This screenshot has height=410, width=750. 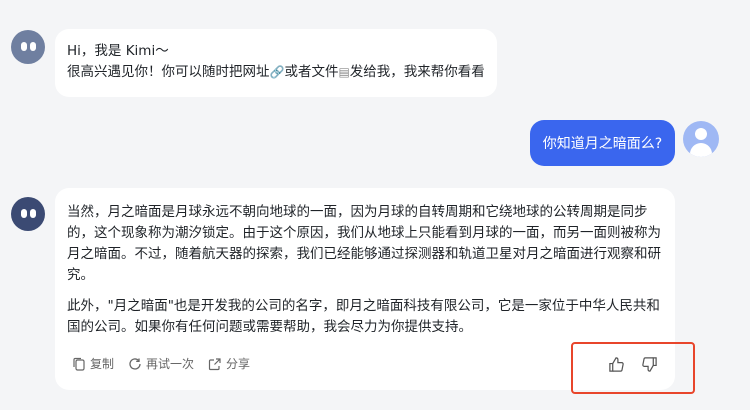 What do you see at coordinates (277, 72) in the screenshot?
I see `link-icon: 🔗` at bounding box center [277, 72].